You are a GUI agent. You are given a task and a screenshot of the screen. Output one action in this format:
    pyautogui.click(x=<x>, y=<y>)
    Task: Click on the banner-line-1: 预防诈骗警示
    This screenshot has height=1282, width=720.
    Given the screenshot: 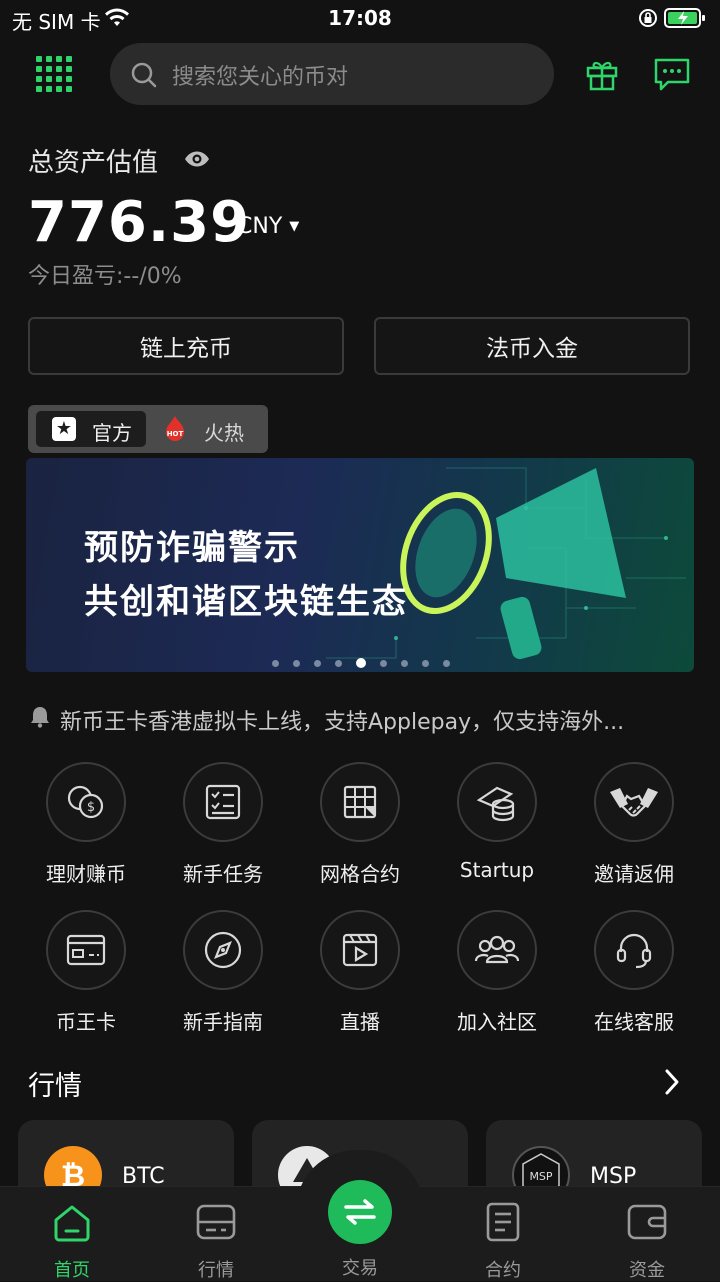 What is the action you would take?
    pyautogui.click(x=192, y=548)
    